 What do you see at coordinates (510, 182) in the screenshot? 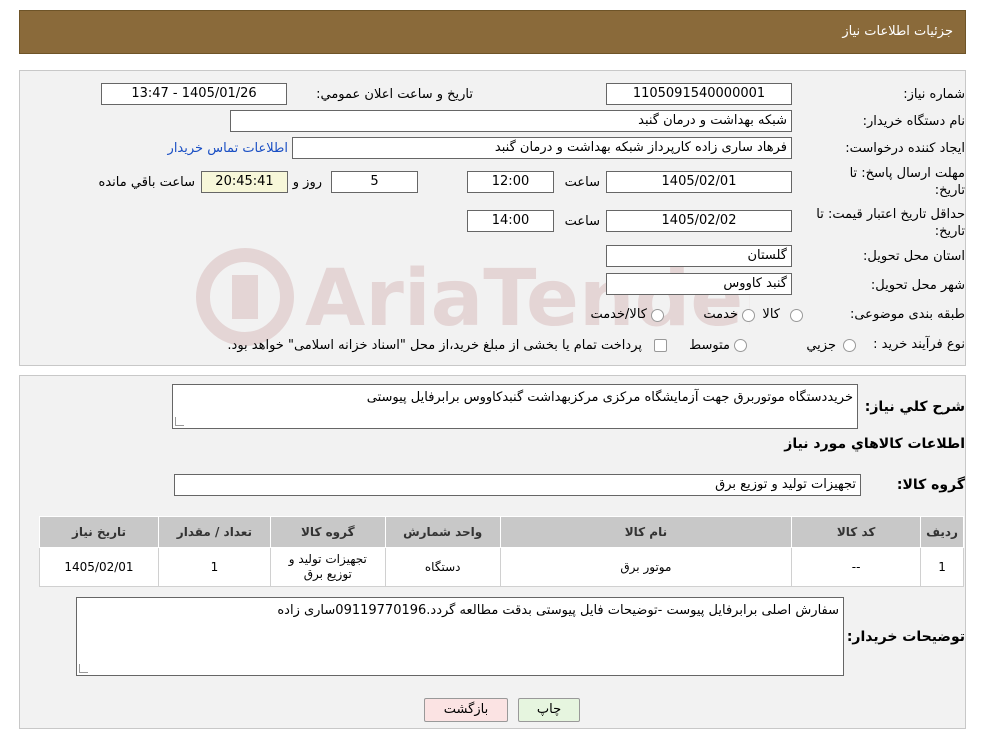
I see `reply-time-field: 12:00` at bounding box center [510, 182].